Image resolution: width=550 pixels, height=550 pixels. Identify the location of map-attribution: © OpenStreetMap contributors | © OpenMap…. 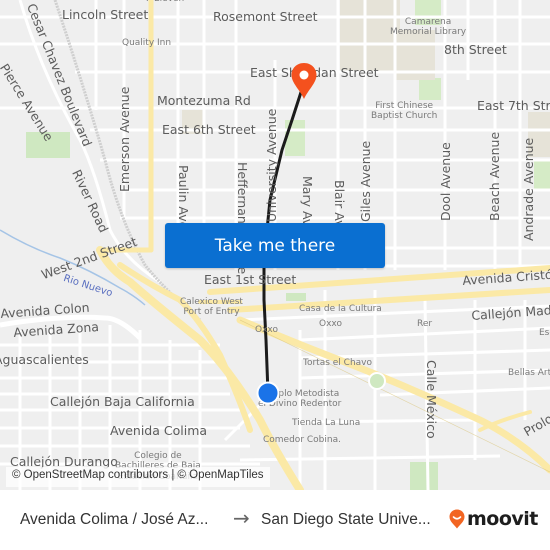
(138, 477).